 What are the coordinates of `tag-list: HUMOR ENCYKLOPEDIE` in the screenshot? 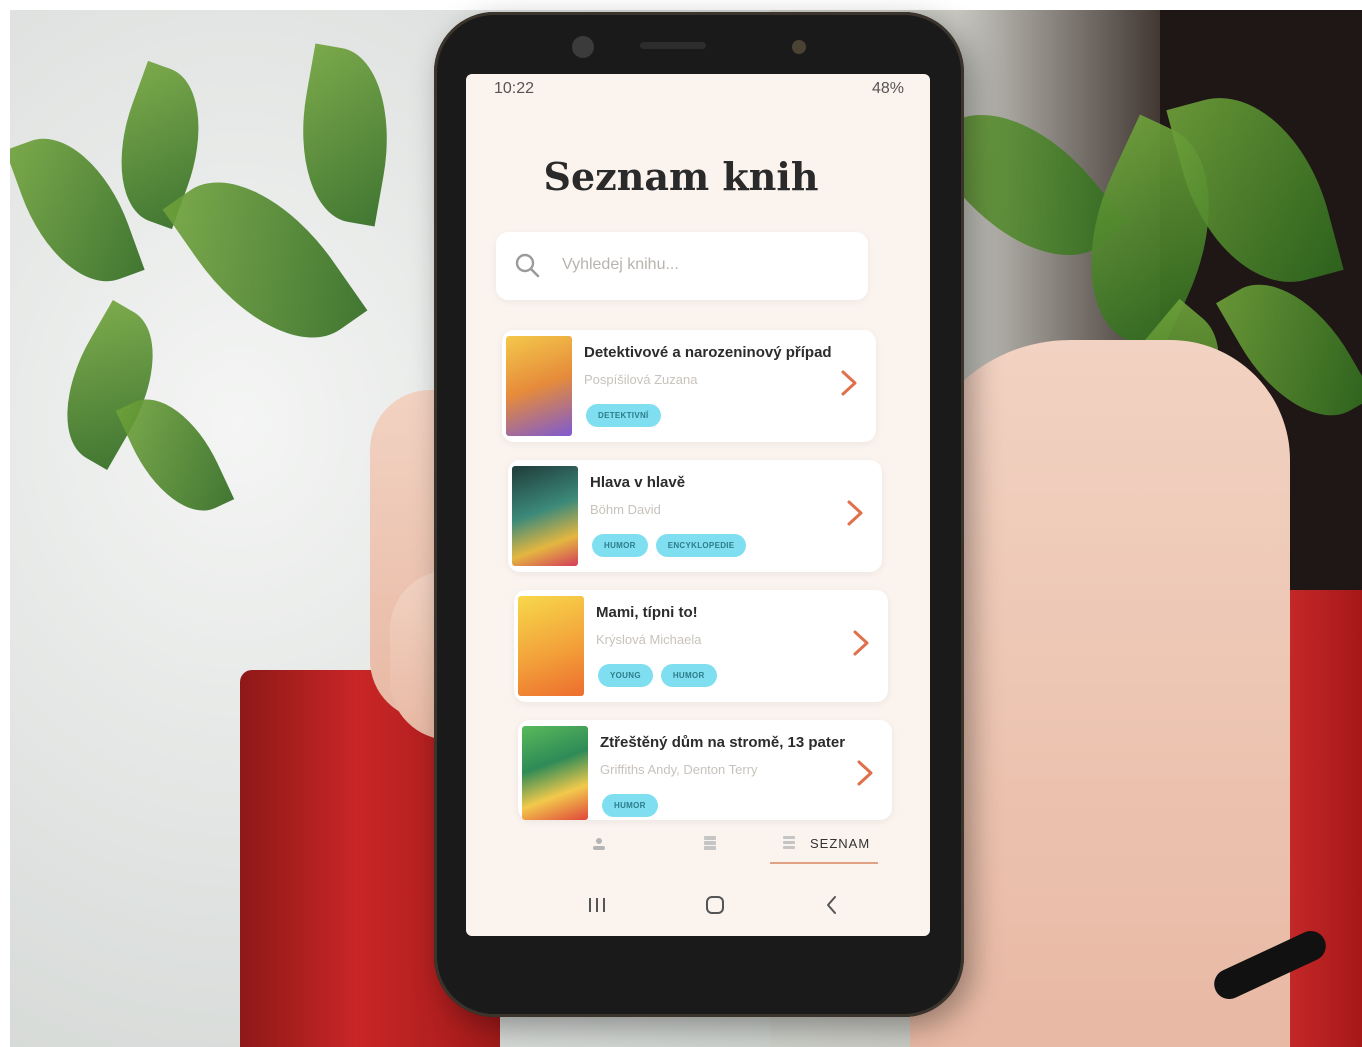 It's located at (669, 545).